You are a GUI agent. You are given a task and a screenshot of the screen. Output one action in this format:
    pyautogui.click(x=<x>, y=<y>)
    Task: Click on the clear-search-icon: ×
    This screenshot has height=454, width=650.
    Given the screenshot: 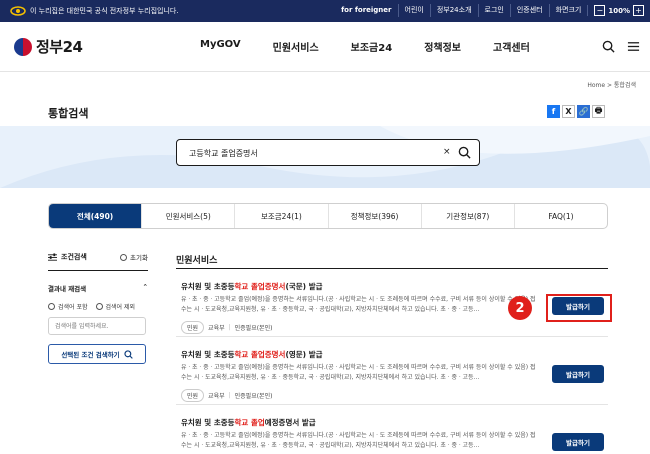 What is the action you would take?
    pyautogui.click(x=447, y=152)
    